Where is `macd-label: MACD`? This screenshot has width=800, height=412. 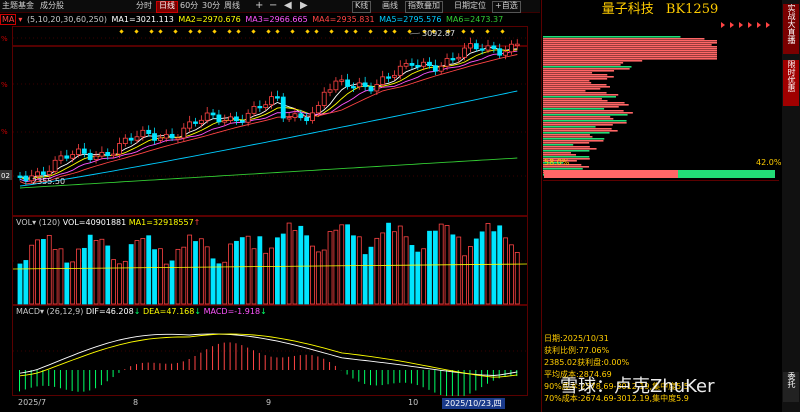 macd-label: MACD is located at coordinates (28, 311).